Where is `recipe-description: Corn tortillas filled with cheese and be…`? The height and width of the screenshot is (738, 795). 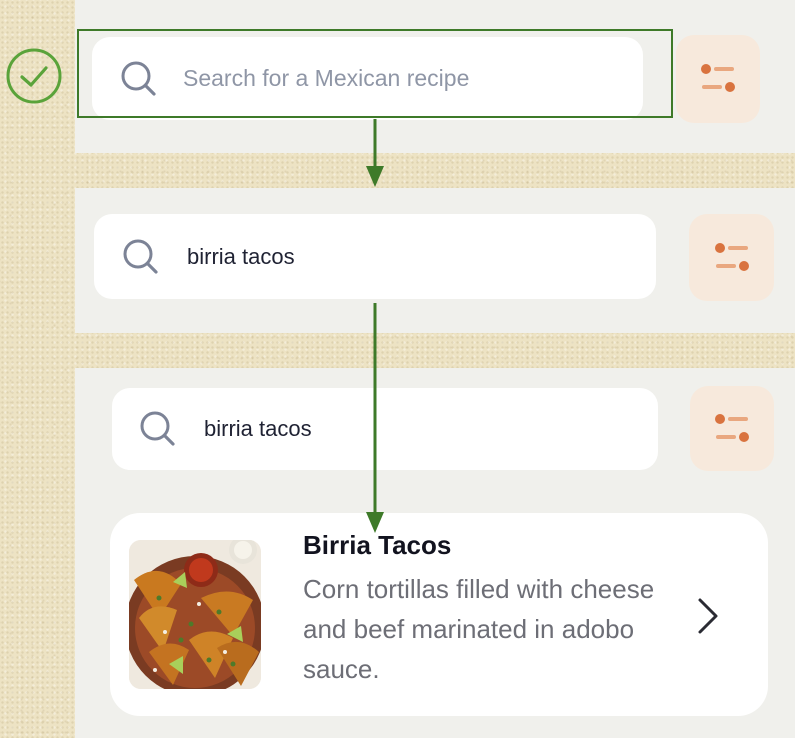 recipe-description: Corn tortillas filled with cheese and be… is located at coordinates (479, 629).